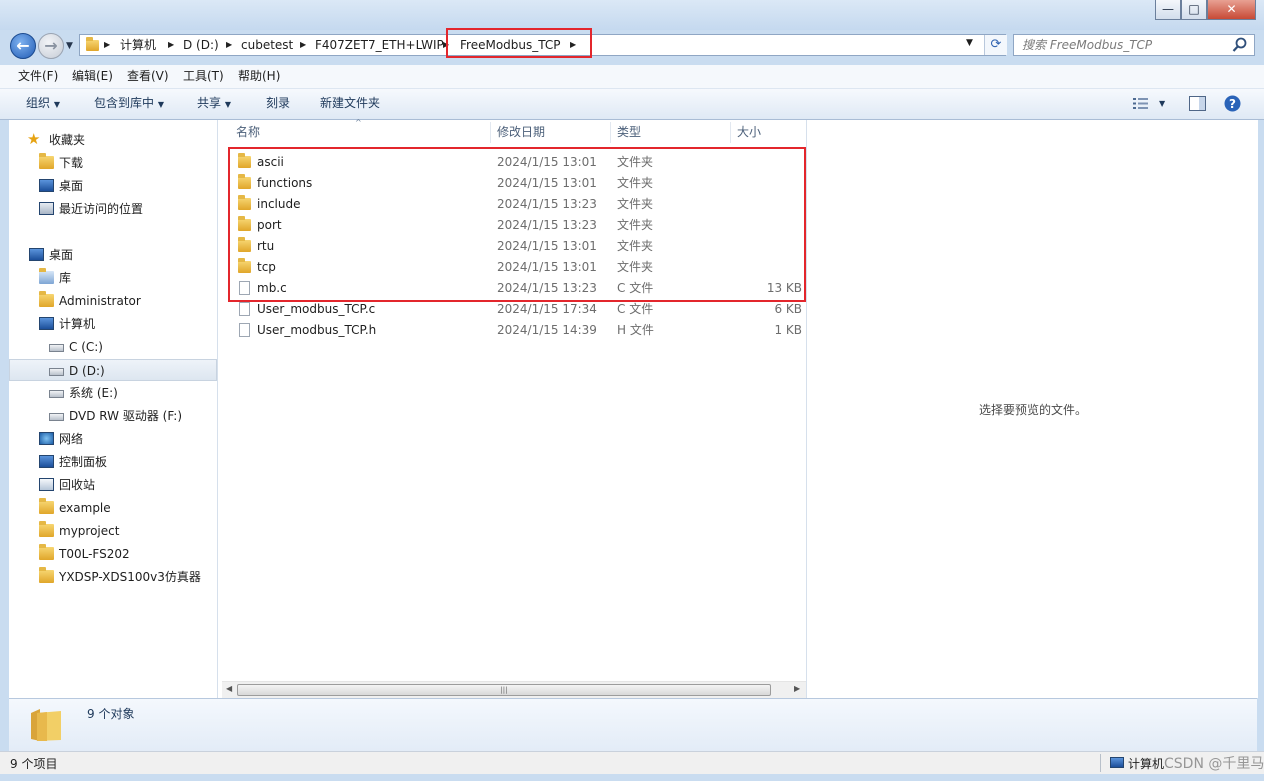 The image size is (1264, 781). What do you see at coordinates (148, 76) in the screenshot?
I see `menu-view: 查看(V)` at bounding box center [148, 76].